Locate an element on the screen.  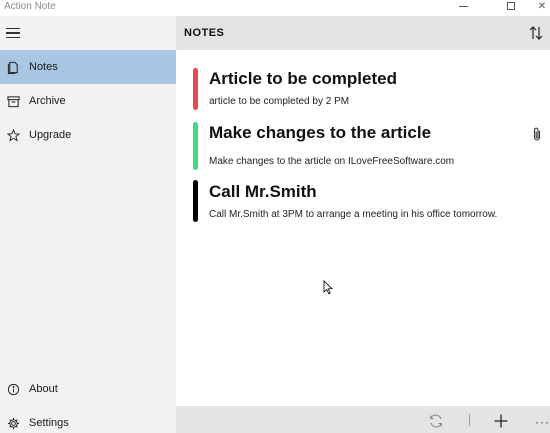
more-options-icon: ··· is located at coordinates (542, 422).